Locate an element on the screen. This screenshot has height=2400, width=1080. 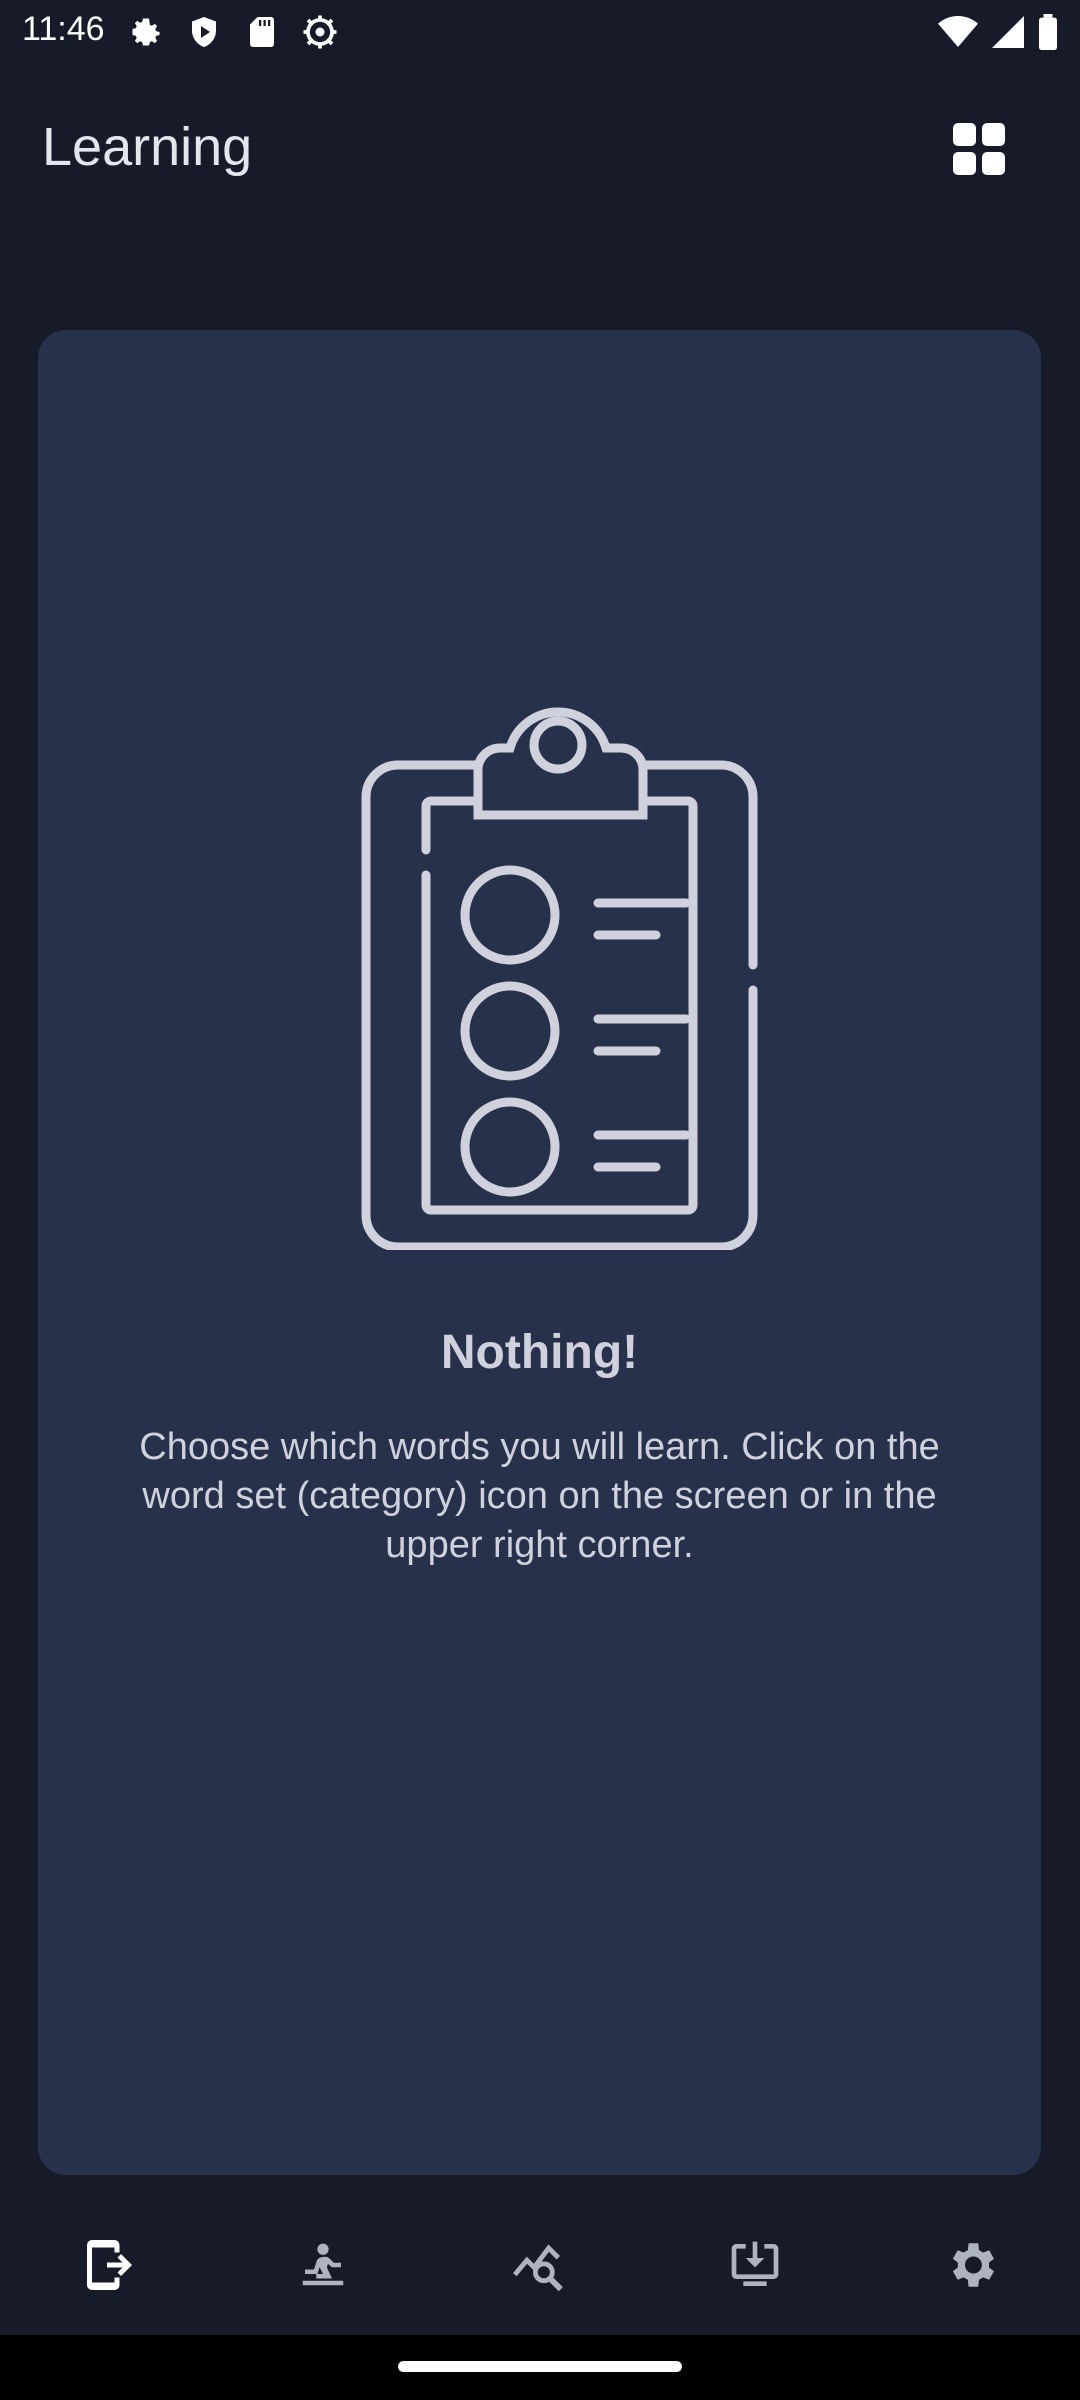
nav-settings is located at coordinates (971, 2265).